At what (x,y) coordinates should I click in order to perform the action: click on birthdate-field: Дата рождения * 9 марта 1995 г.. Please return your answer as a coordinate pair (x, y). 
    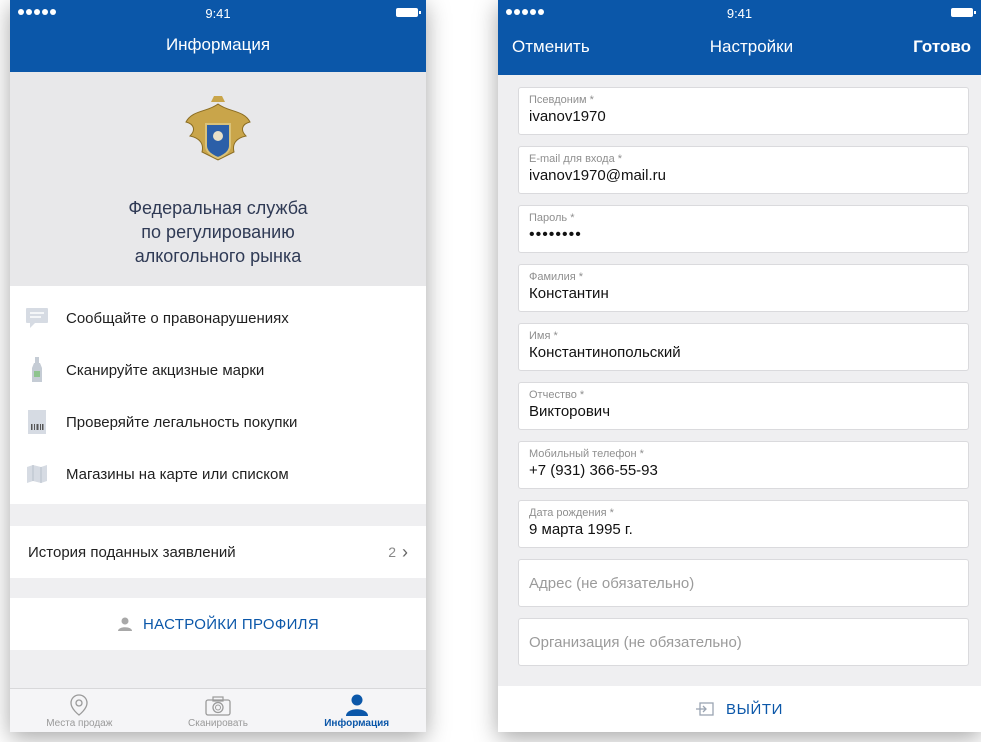
    Looking at the image, I should click on (743, 524).